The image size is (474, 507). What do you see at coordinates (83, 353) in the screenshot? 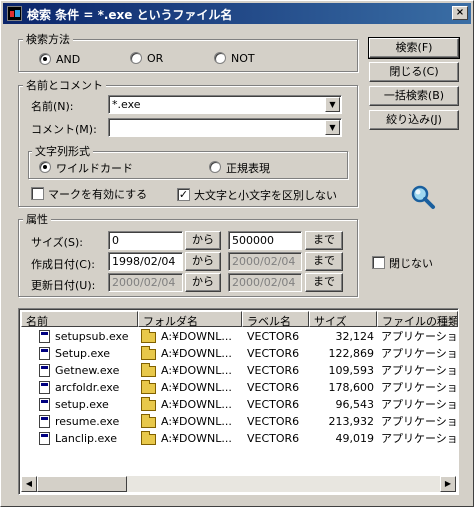
I see `cell-name: Setup.exe` at bounding box center [83, 353].